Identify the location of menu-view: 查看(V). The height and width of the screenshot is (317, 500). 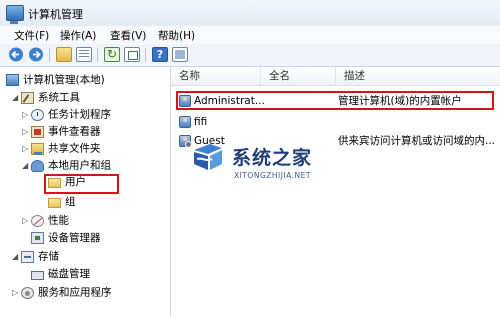
(128, 35).